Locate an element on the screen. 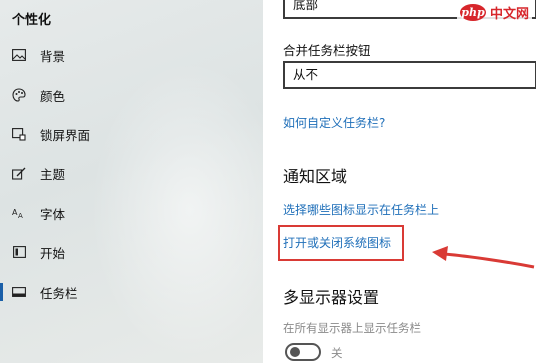  watermark-logo: php is located at coordinates (472, 12).